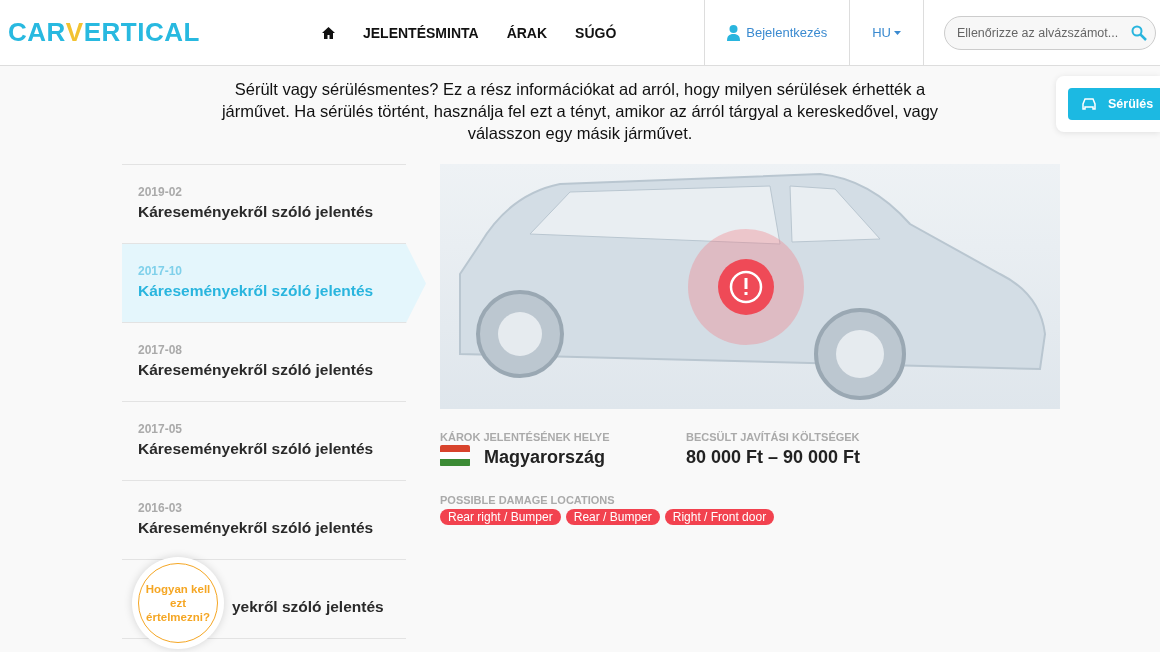 The width and height of the screenshot is (1160, 652). Describe the element at coordinates (746, 287) in the screenshot. I see `alert-icon` at that location.